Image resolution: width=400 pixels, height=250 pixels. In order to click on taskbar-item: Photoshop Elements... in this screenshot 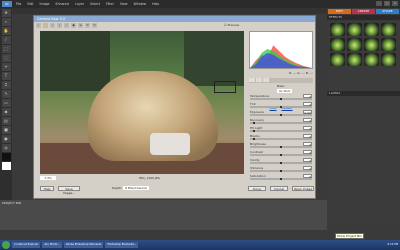, I will do `click(122, 245)`.